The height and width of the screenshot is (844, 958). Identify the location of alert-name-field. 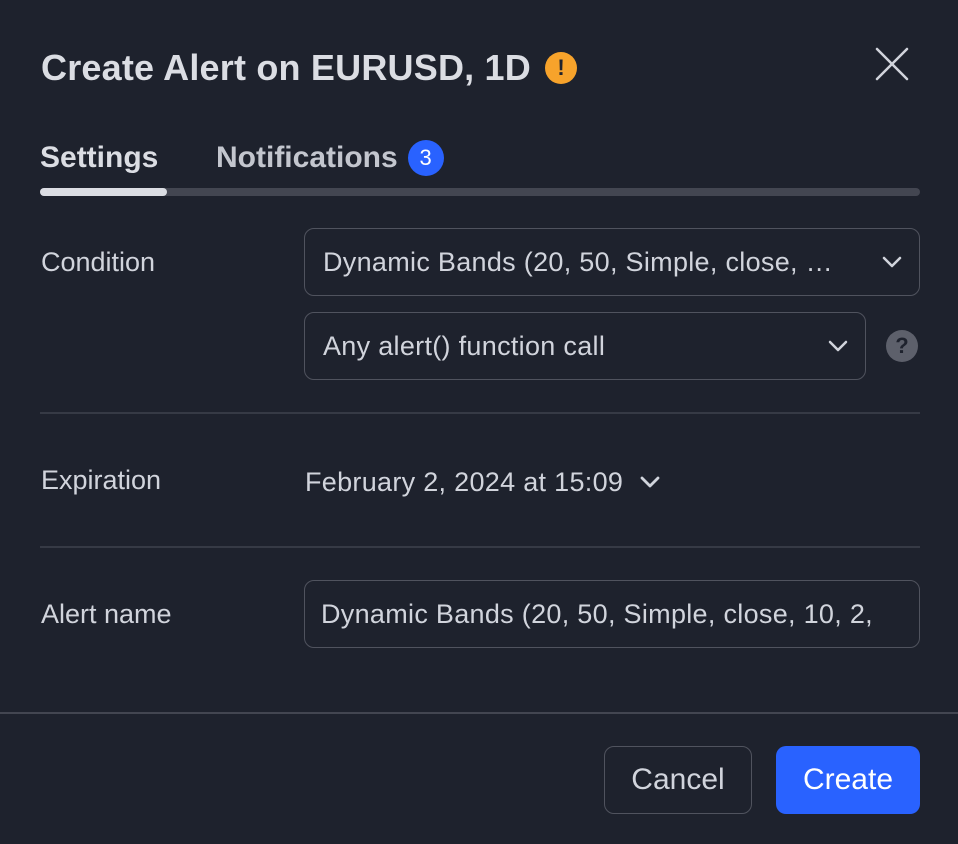
(612, 614).